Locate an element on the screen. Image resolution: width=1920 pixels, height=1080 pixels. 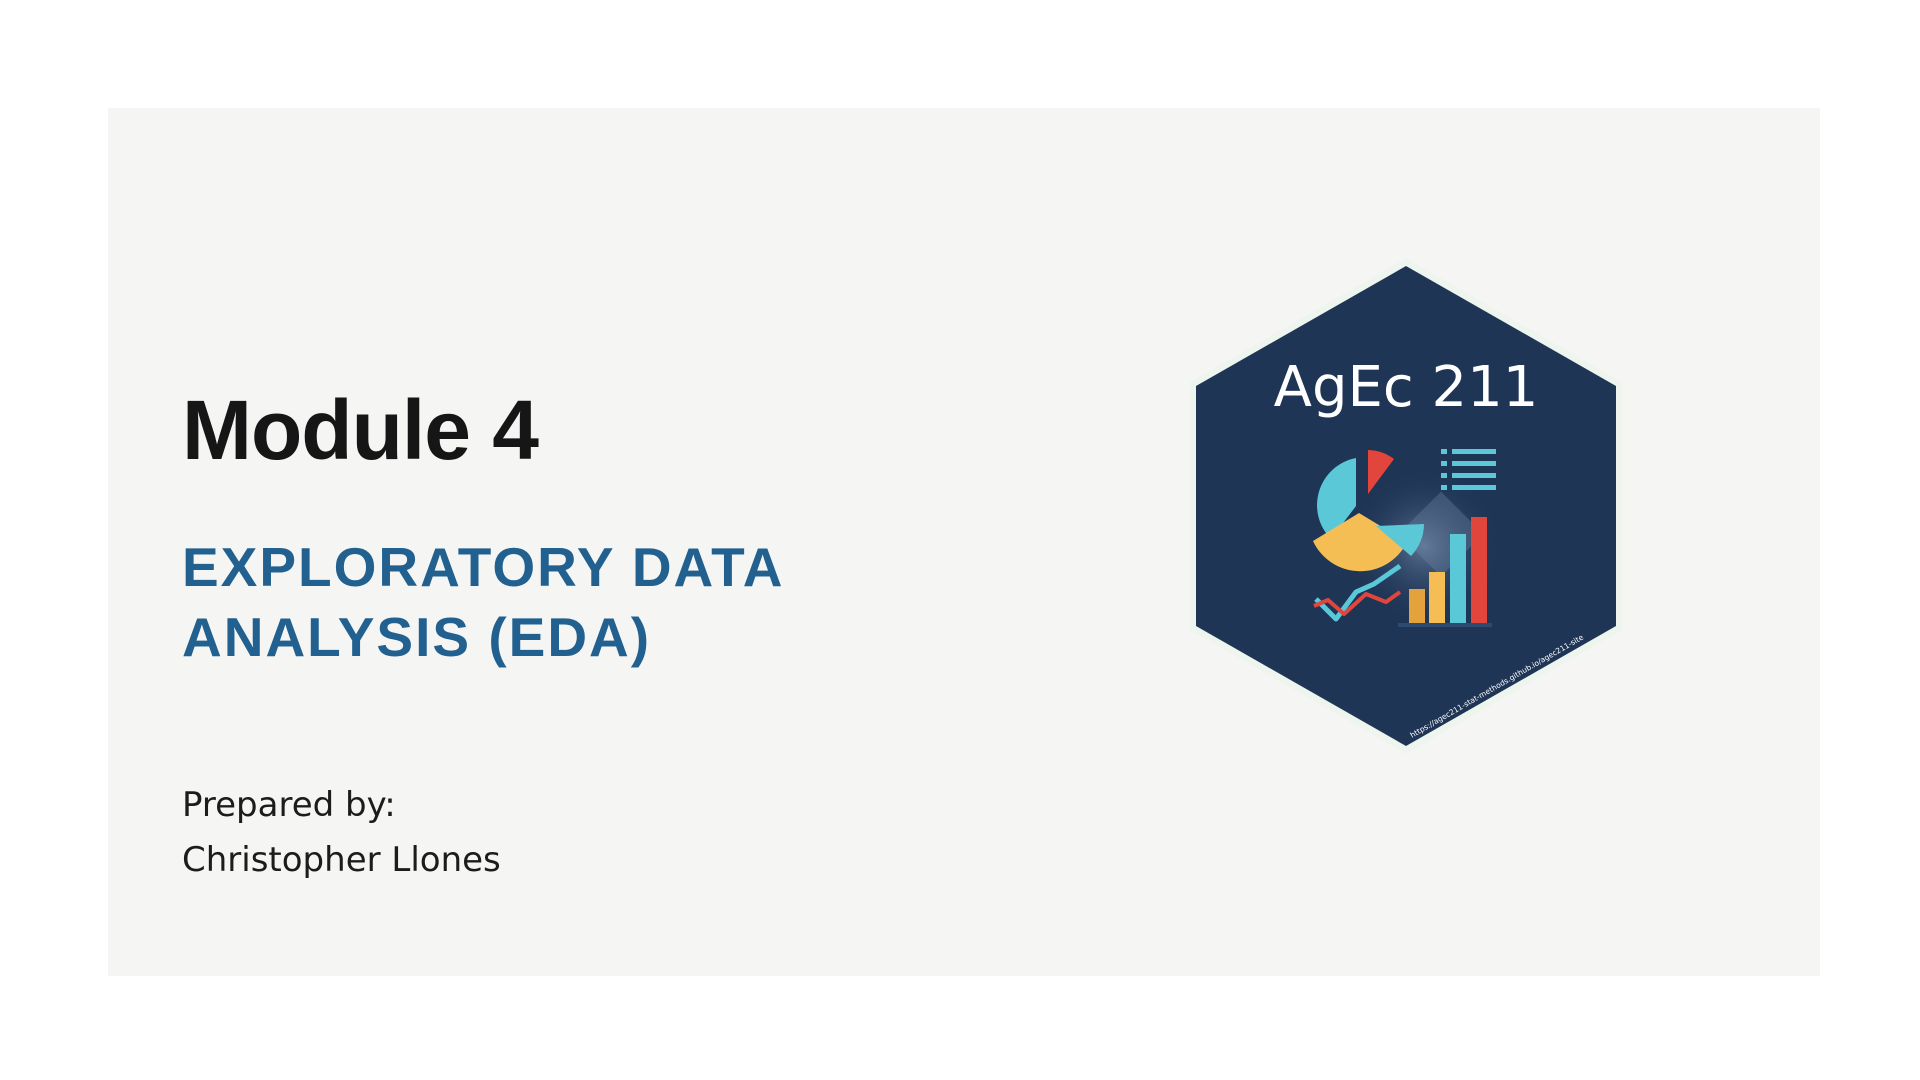
author-name: Christopher Llones is located at coordinates (341, 860).